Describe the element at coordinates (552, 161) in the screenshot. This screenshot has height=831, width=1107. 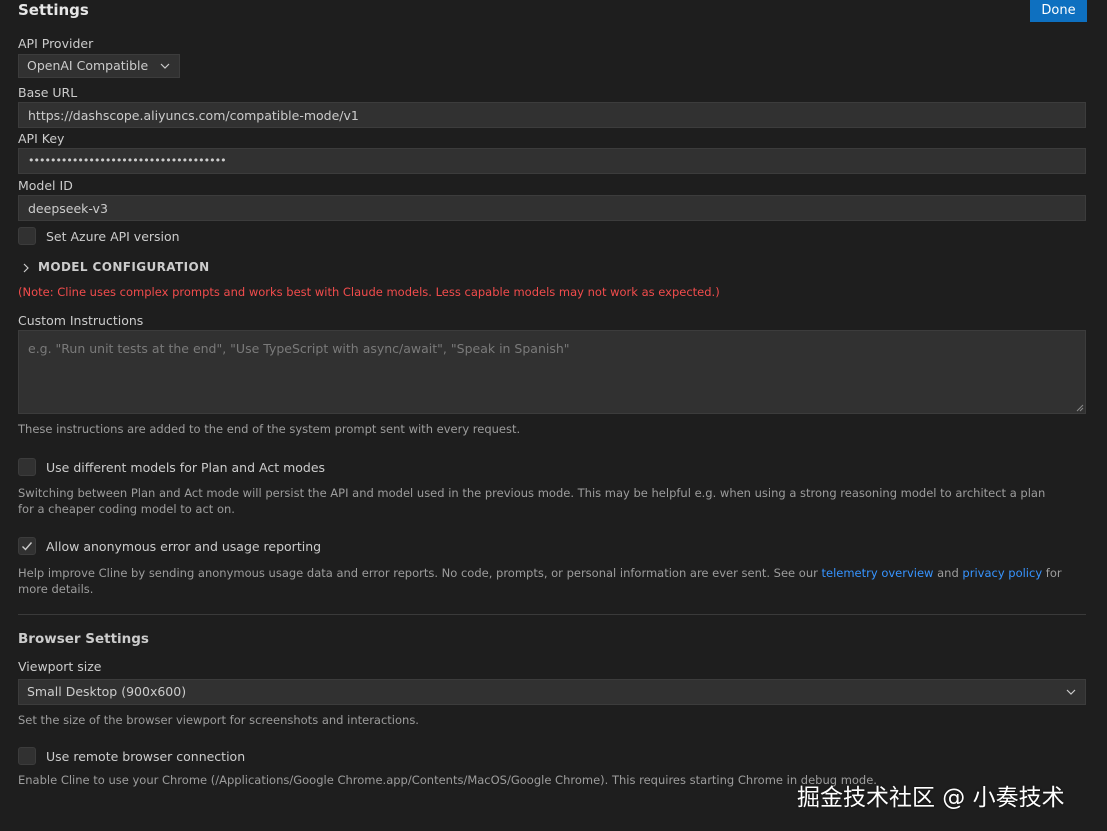
I see `api-key-input: ••••••••••••••••••••••••••••••••••••` at that location.